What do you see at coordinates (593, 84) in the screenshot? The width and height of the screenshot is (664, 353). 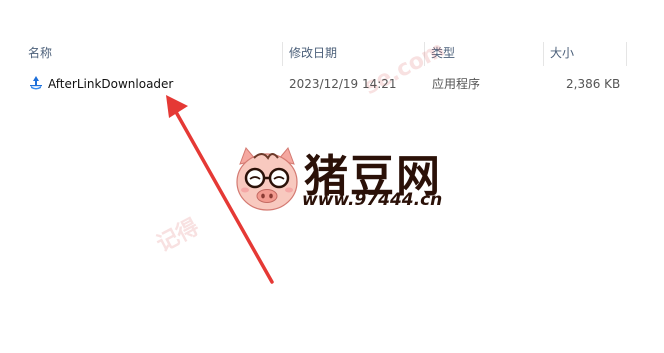 I see `file-size: 2,386 KB` at bounding box center [593, 84].